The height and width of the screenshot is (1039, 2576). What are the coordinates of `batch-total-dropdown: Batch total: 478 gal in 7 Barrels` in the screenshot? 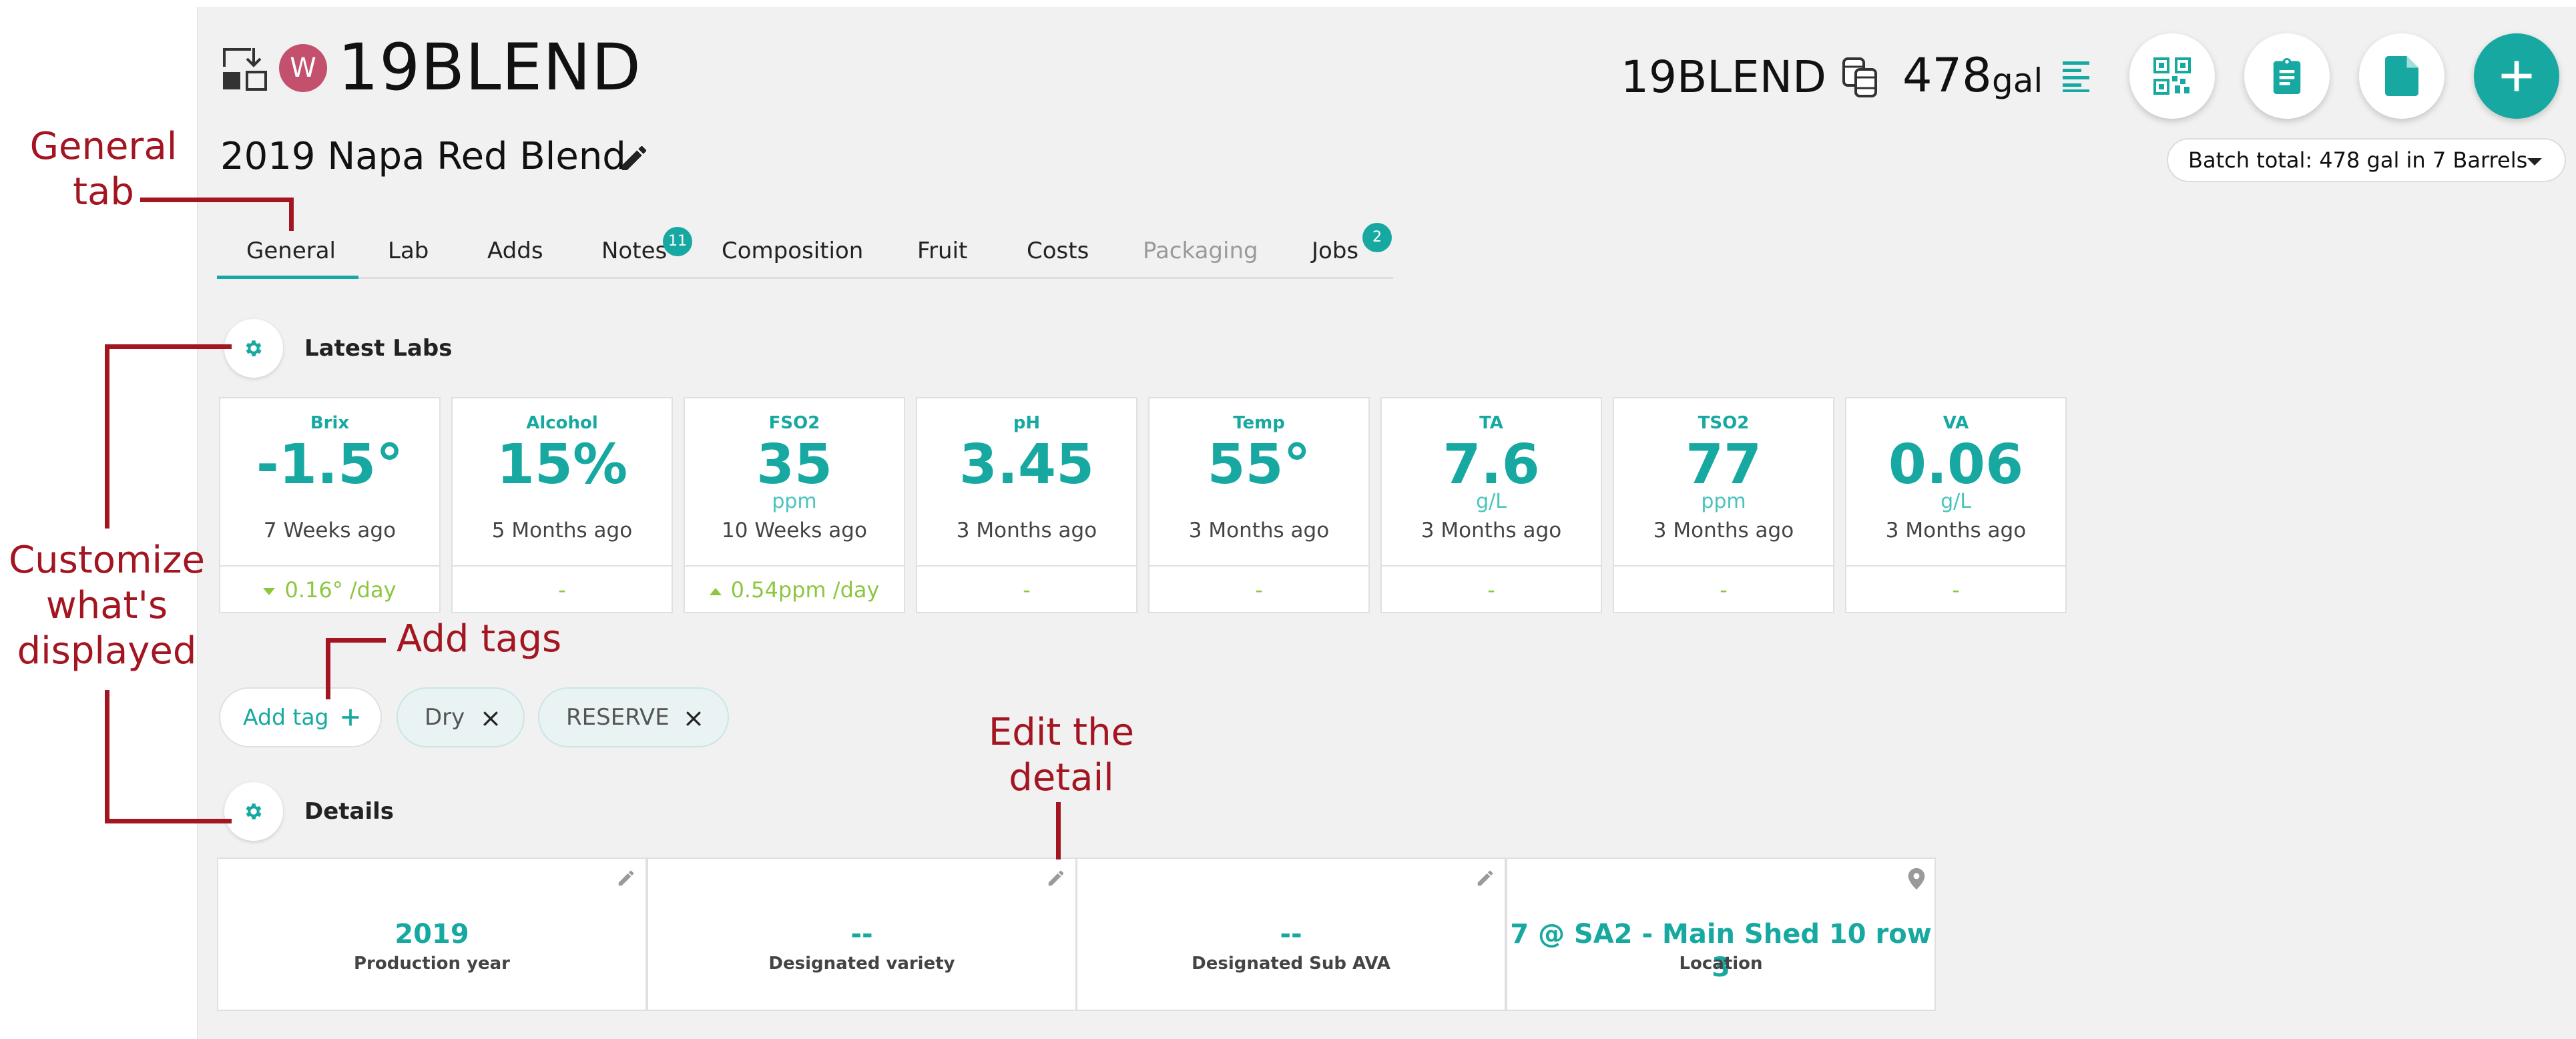 It's located at (2366, 160).